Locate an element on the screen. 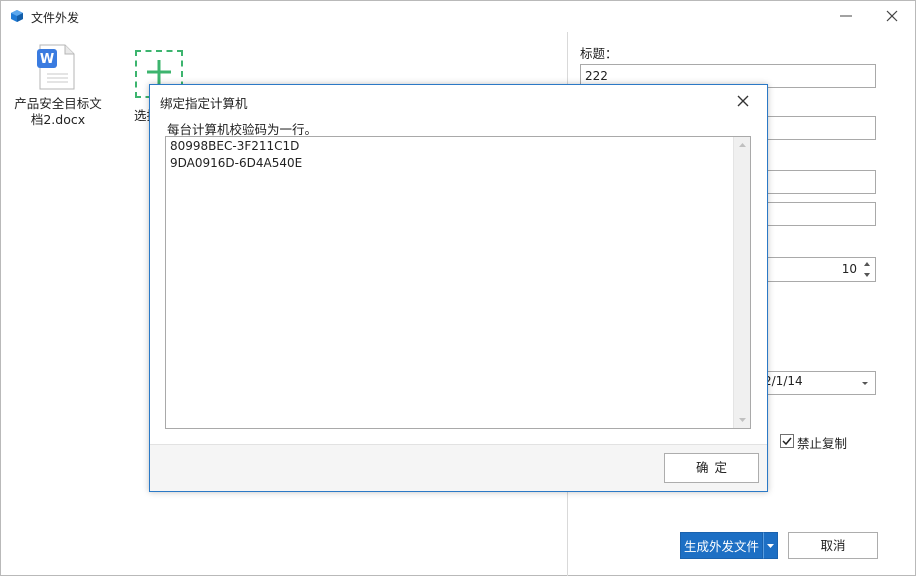 Image resolution: width=916 pixels, height=576 pixels. dialog-title: 绑定指定计算机 is located at coordinates (204, 103).